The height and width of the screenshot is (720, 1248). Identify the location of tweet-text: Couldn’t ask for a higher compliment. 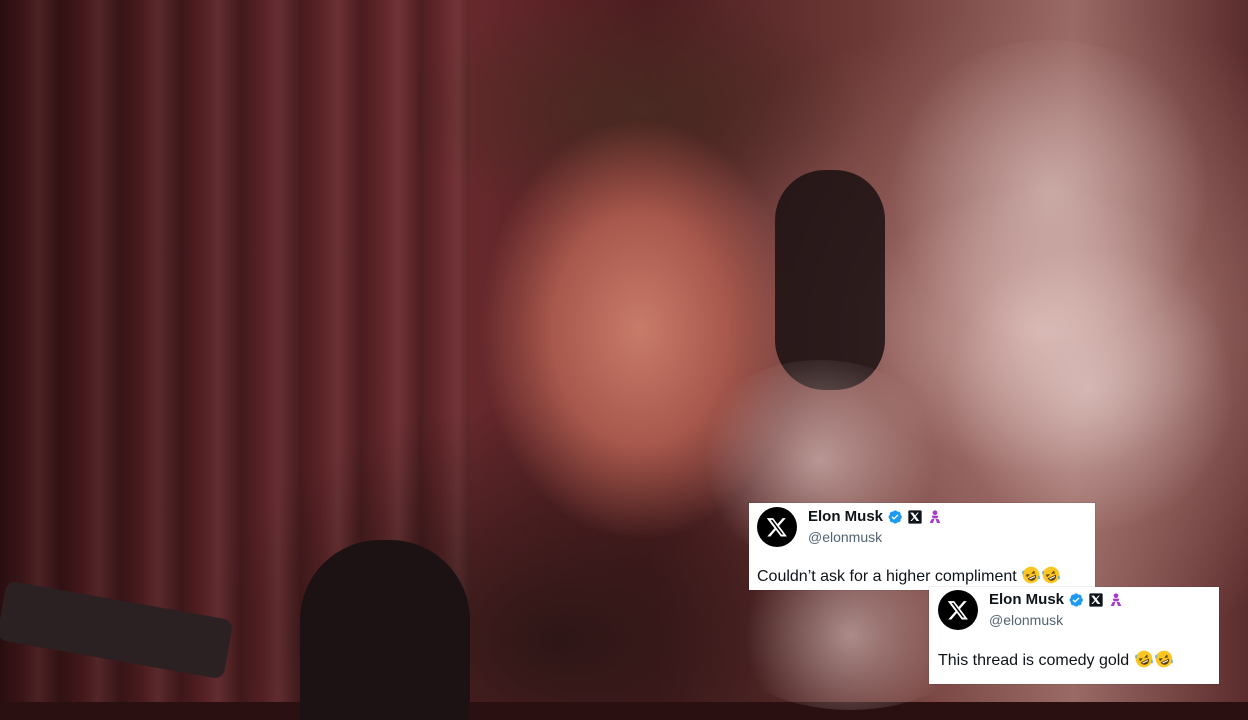
(887, 576).